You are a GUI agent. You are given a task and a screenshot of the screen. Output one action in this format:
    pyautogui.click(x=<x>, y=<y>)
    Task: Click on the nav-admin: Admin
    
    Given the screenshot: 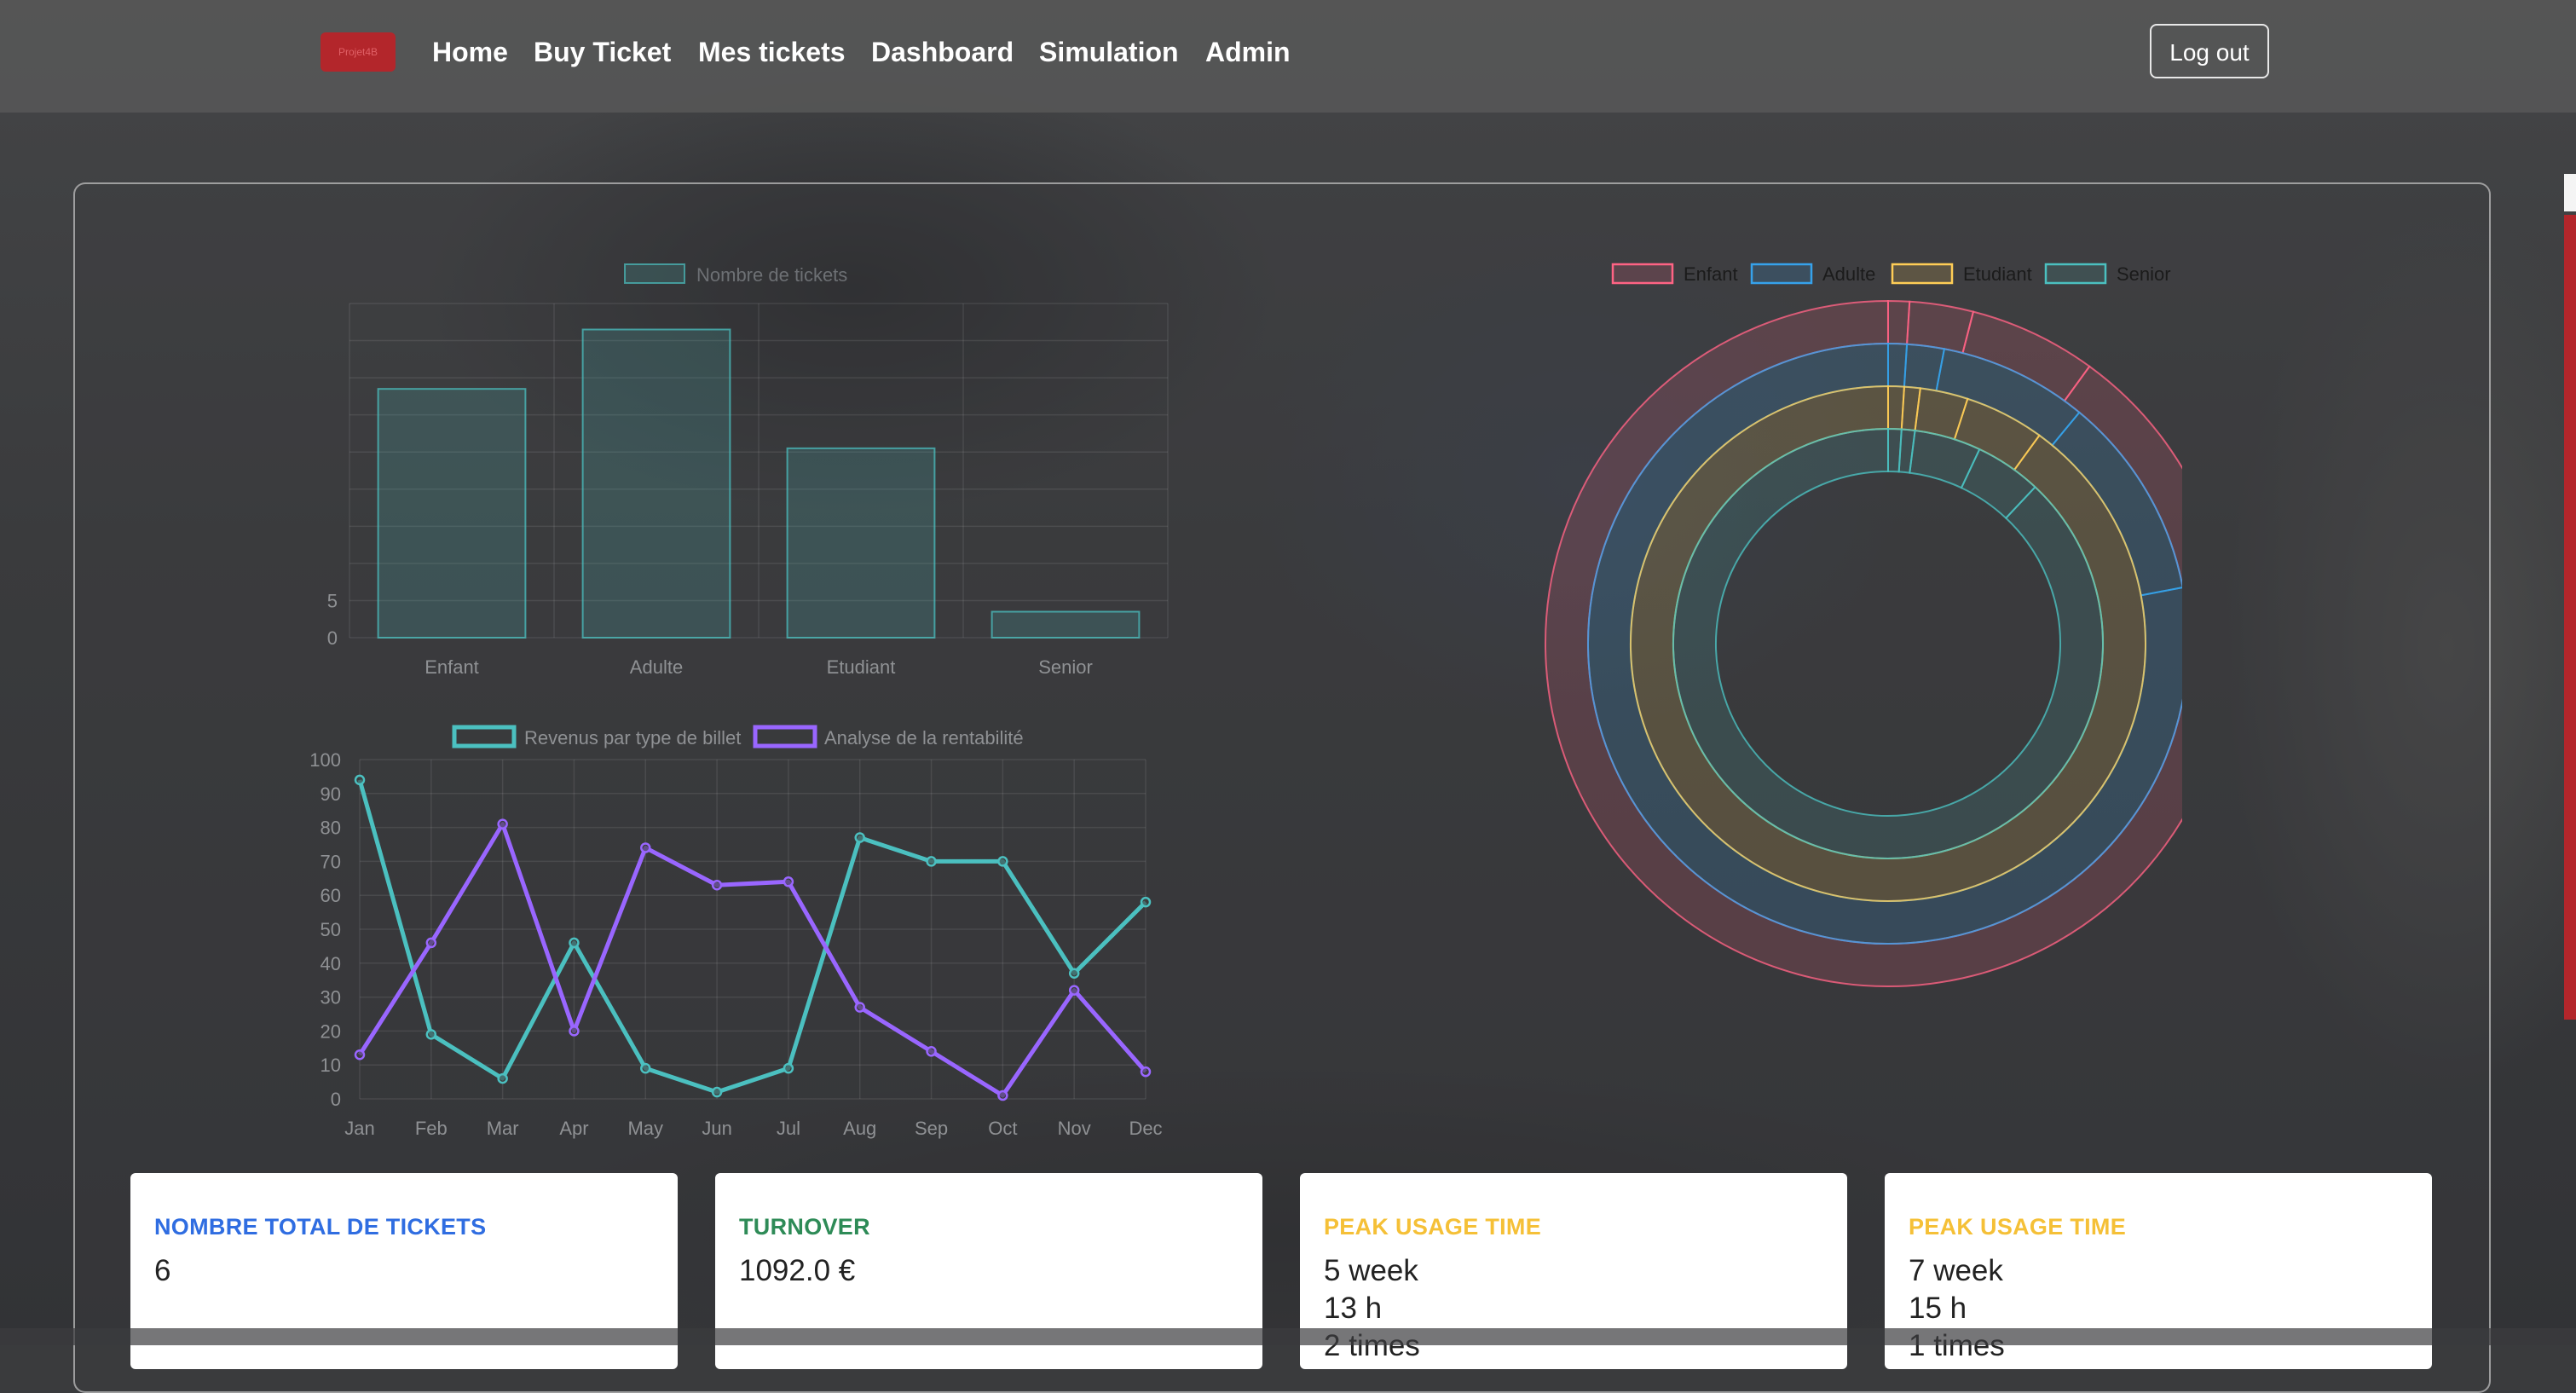 What is the action you would take?
    pyautogui.click(x=1248, y=52)
    